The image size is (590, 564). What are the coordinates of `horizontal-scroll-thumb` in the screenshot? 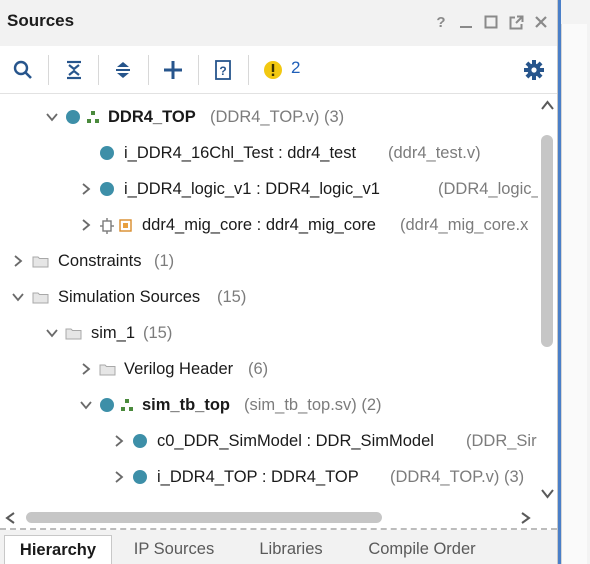 It's located at (204, 517).